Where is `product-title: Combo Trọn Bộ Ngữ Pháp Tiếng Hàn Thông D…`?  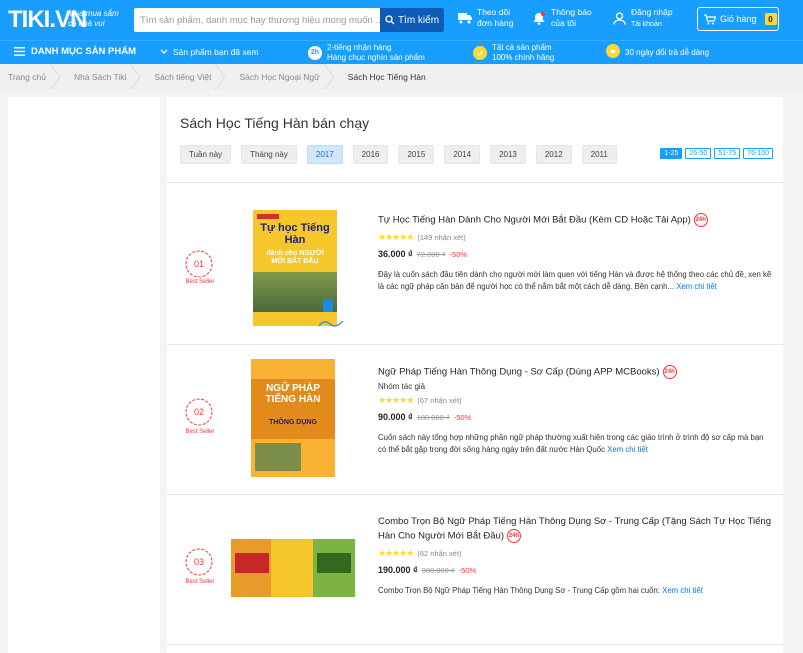
product-title: Combo Trọn Bộ Ngữ Pháp Tiếng Hàn Thông D… is located at coordinates (575, 529).